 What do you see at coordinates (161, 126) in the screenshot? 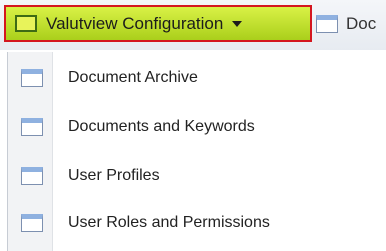
I see `menu-item-label: Documents and Keywords` at bounding box center [161, 126].